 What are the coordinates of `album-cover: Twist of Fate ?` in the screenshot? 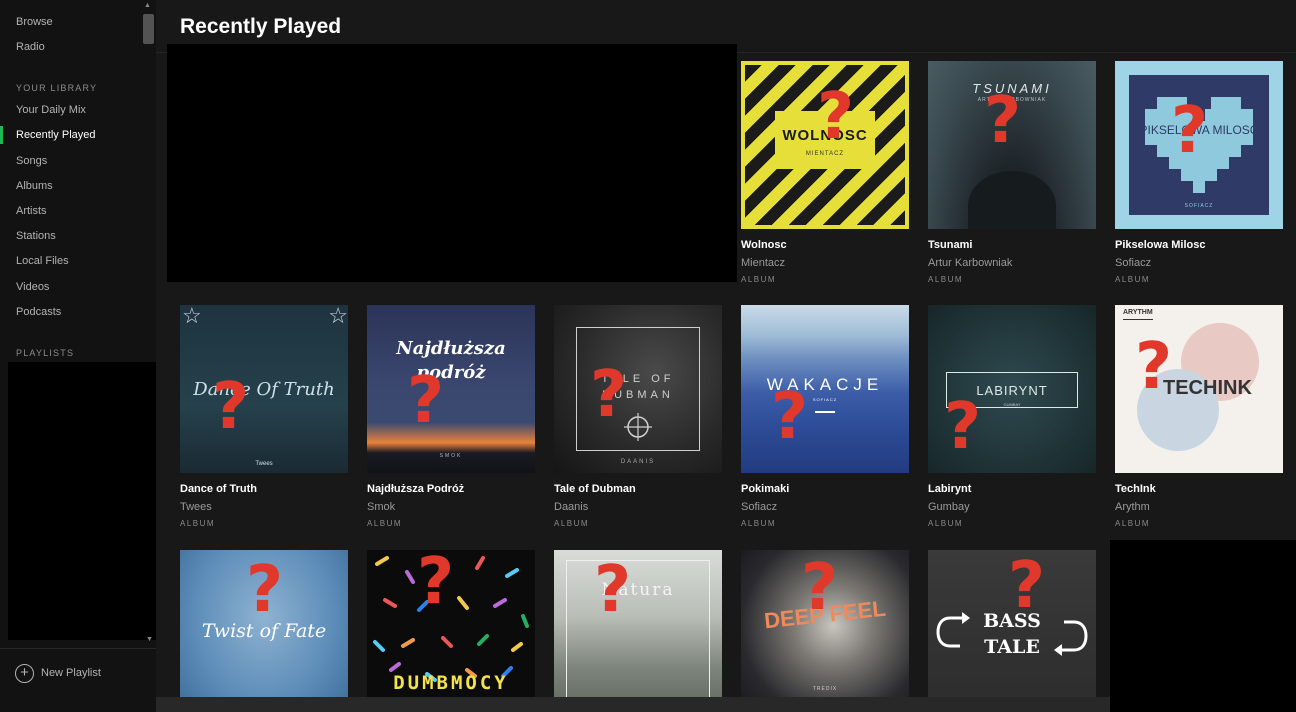 It's located at (264, 631).